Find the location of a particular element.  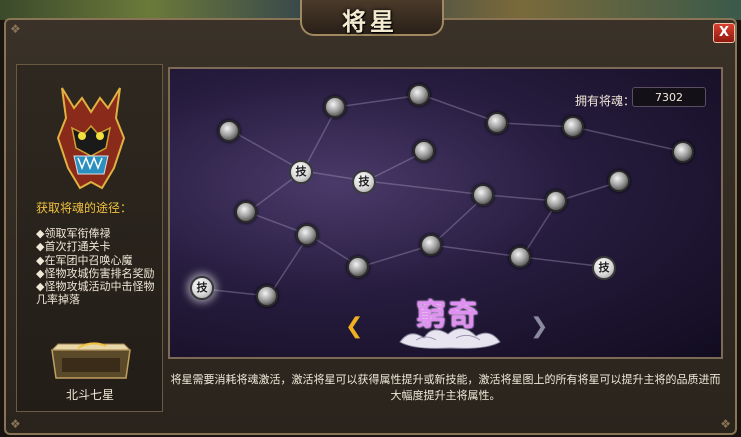

next-constellation-arrow-icon: ❯ is located at coordinates (539, 326).